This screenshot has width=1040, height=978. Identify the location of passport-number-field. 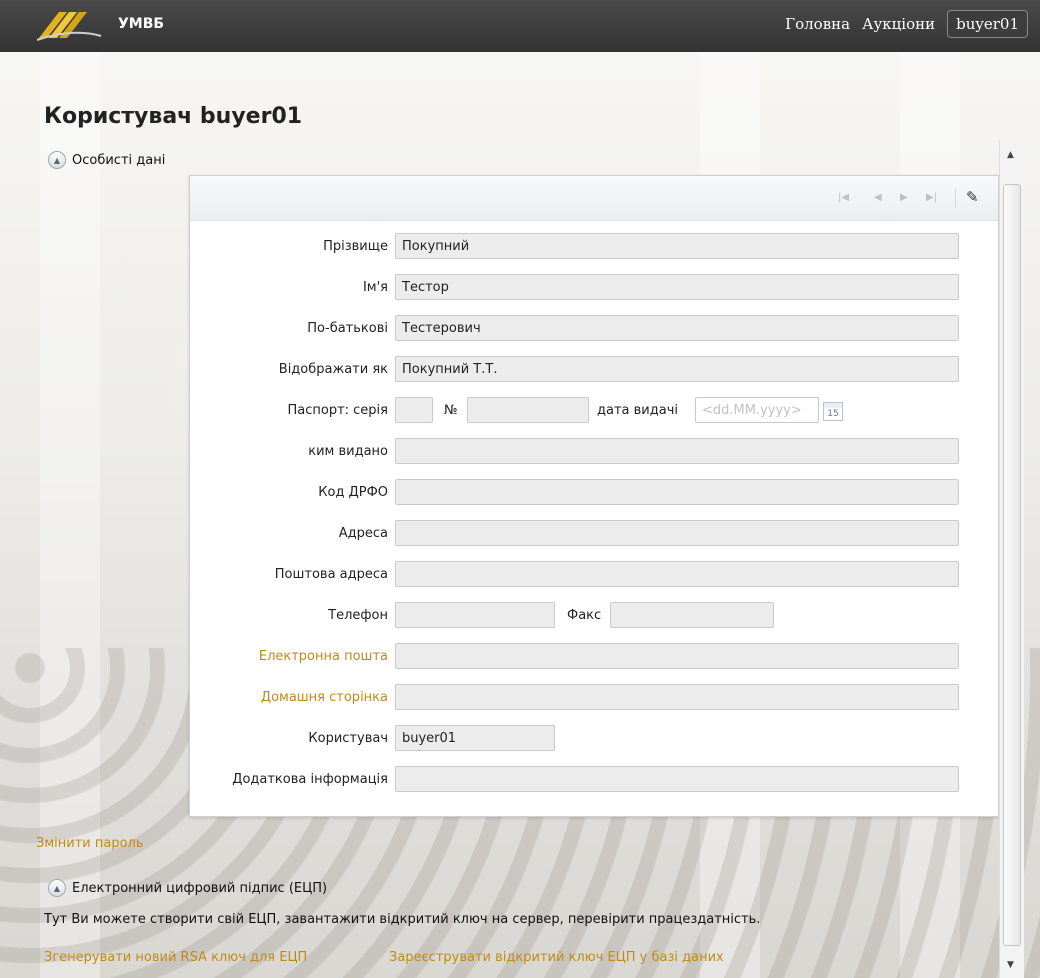
(528, 410).